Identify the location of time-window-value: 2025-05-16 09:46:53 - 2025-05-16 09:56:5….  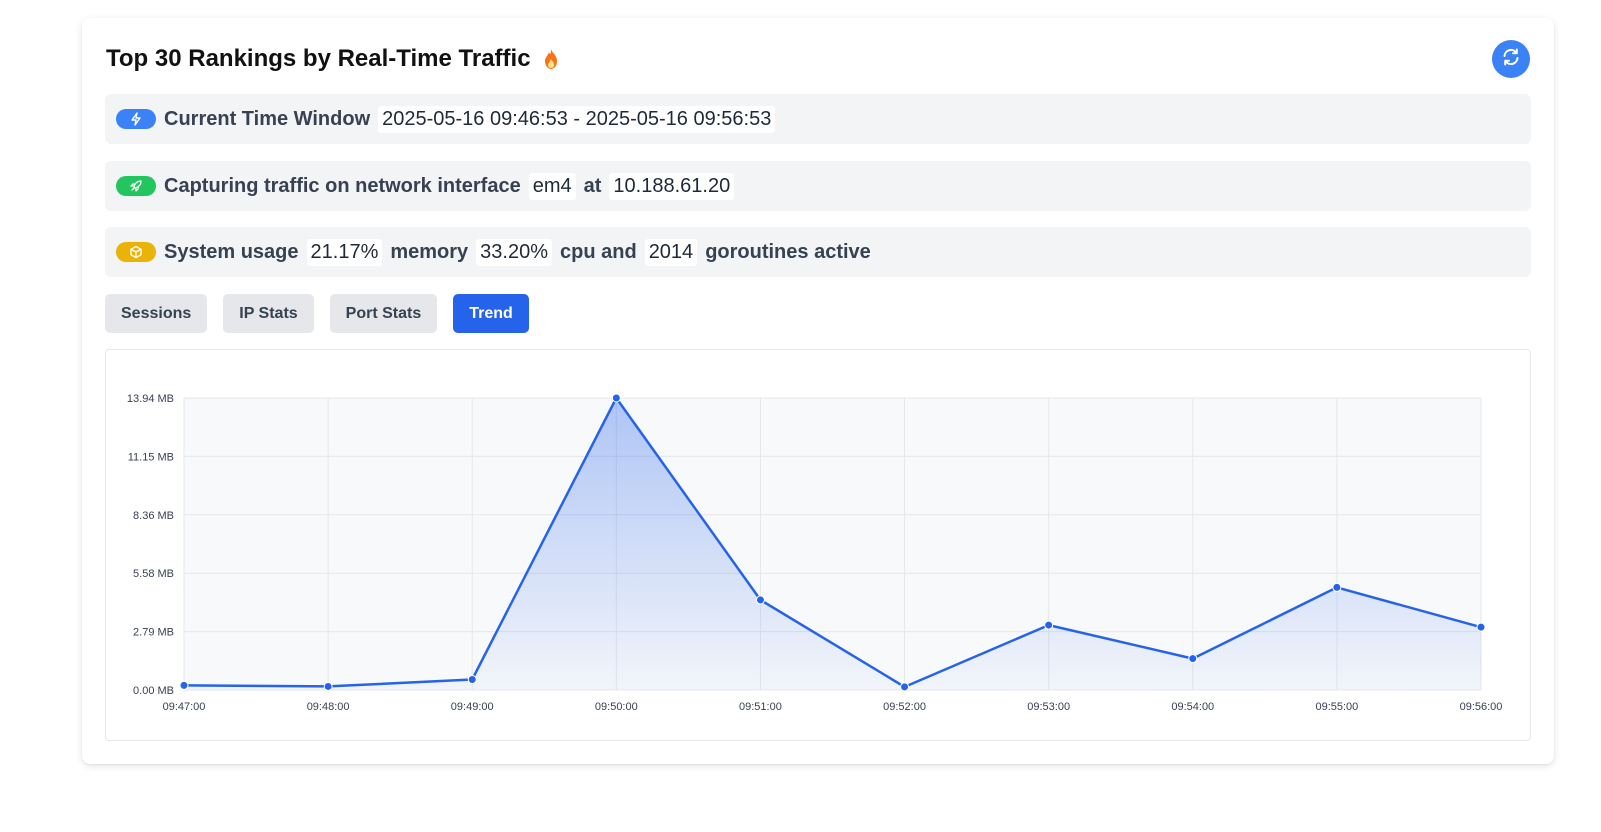
(577, 119).